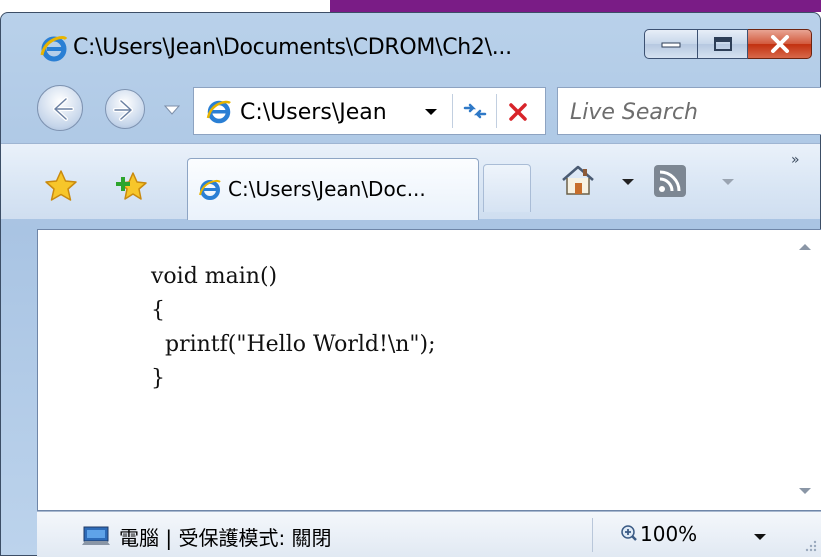 This screenshot has height=557, width=821. What do you see at coordinates (628, 182) in the screenshot?
I see `home-dropdown-icon` at bounding box center [628, 182].